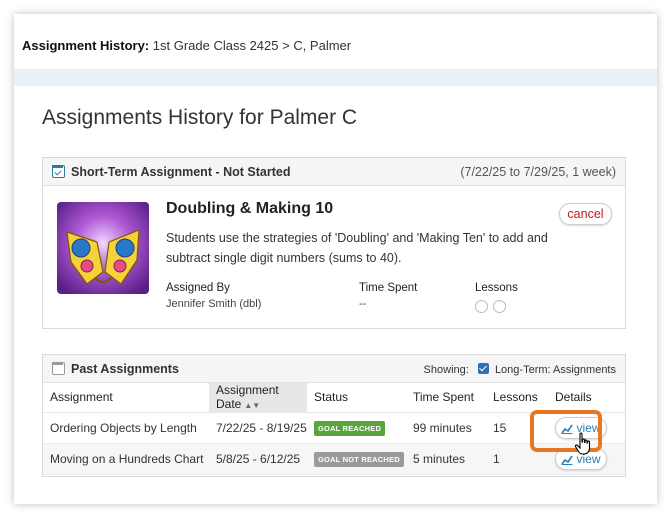 The height and width of the screenshot is (518, 671). Describe the element at coordinates (250, 208) in the screenshot. I see `lesson-title: Doubling & Making 10` at that location.